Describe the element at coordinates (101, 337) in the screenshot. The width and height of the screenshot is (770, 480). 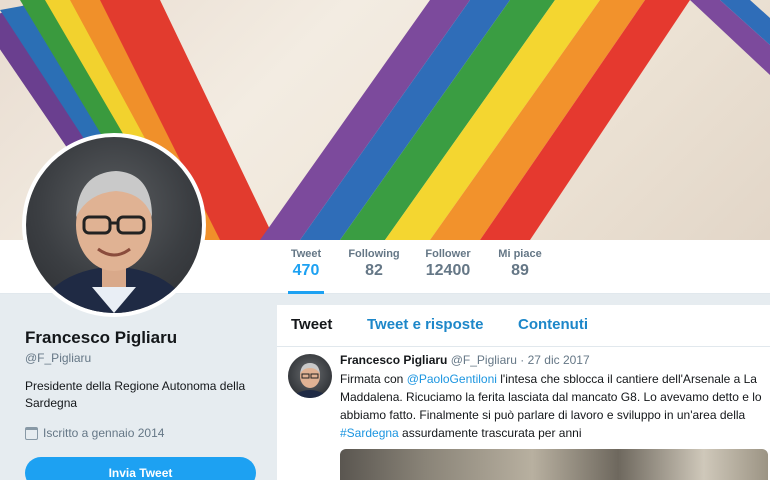
I see `profile-name: Francesco Pigliaru` at that location.